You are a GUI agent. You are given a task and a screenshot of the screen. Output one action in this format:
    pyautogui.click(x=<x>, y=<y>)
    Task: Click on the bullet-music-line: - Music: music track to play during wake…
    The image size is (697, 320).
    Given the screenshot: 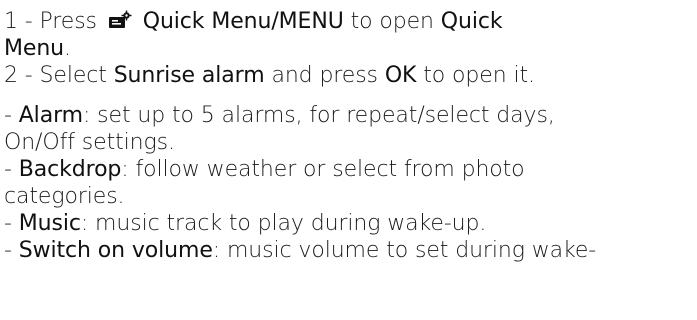 What is the action you would take?
    pyautogui.click(x=245, y=223)
    